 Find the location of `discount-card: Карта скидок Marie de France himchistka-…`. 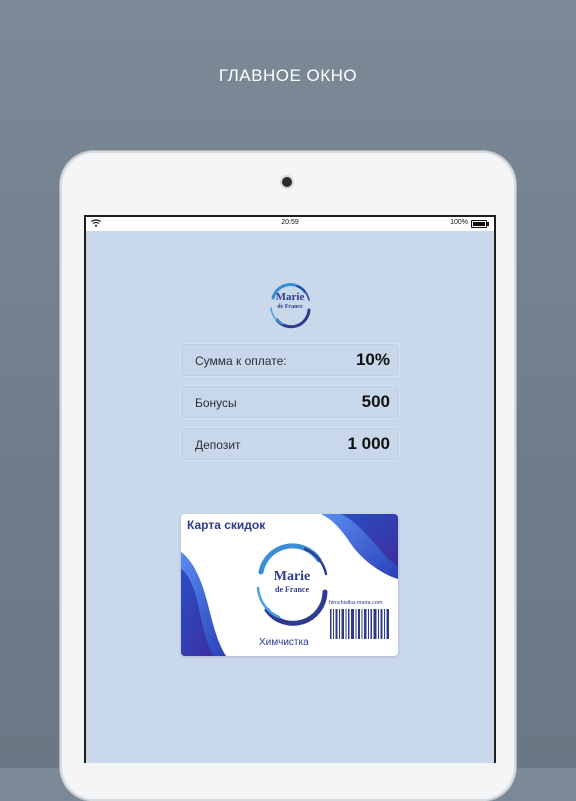

discount-card: Карта скидок Marie de France himchistka-… is located at coordinates (289, 585).